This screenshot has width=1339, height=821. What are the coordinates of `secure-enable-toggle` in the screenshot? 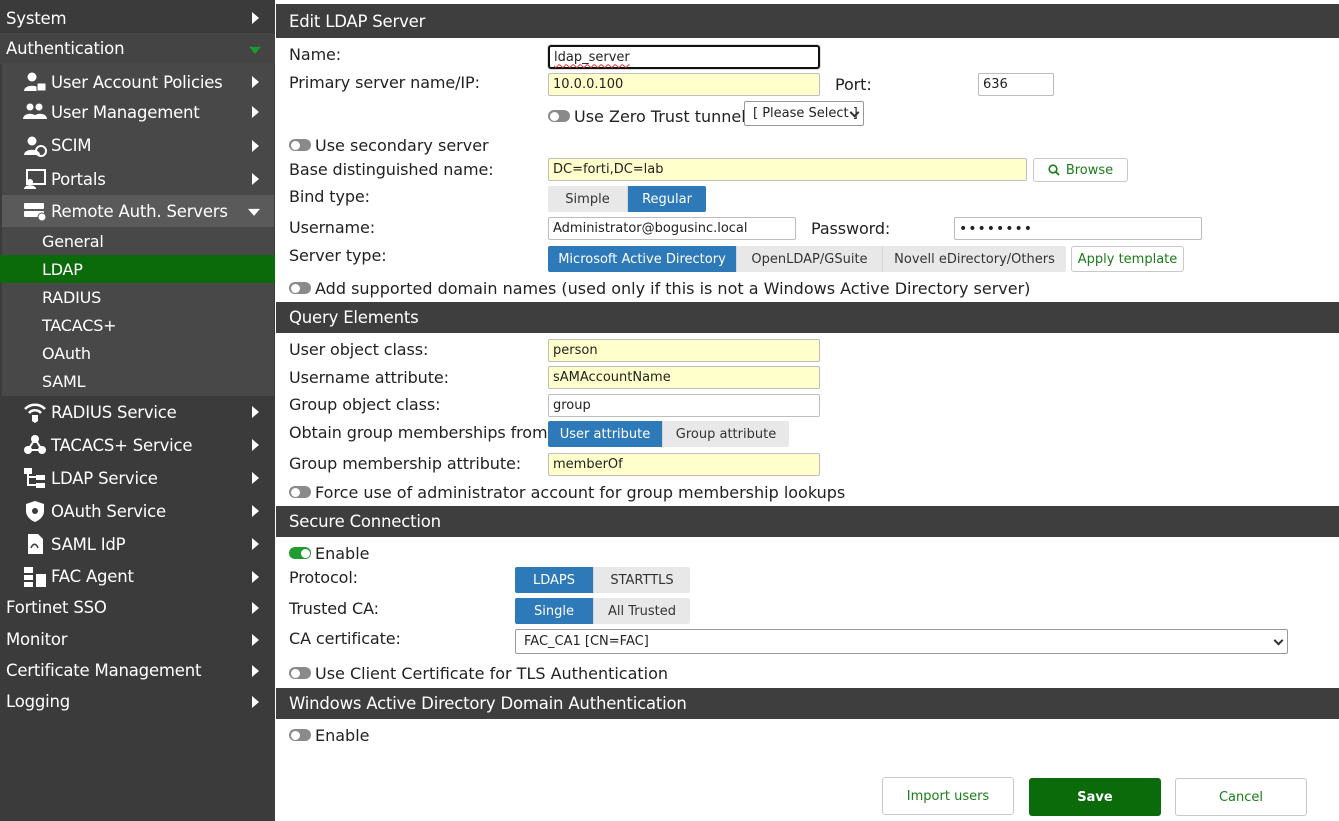 It's located at (300, 553).